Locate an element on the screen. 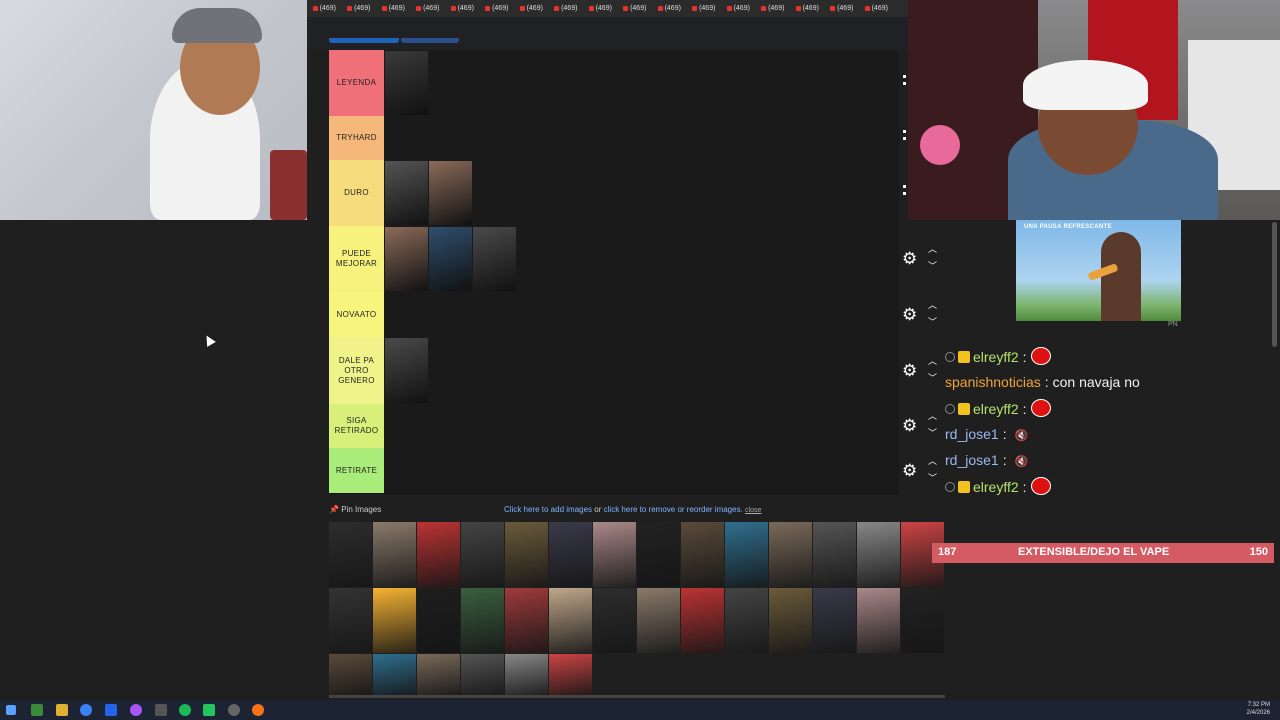 This screenshot has width=1280, height=720. clock: 7:32 PM 2/4/2026 is located at coordinates (1258, 709).